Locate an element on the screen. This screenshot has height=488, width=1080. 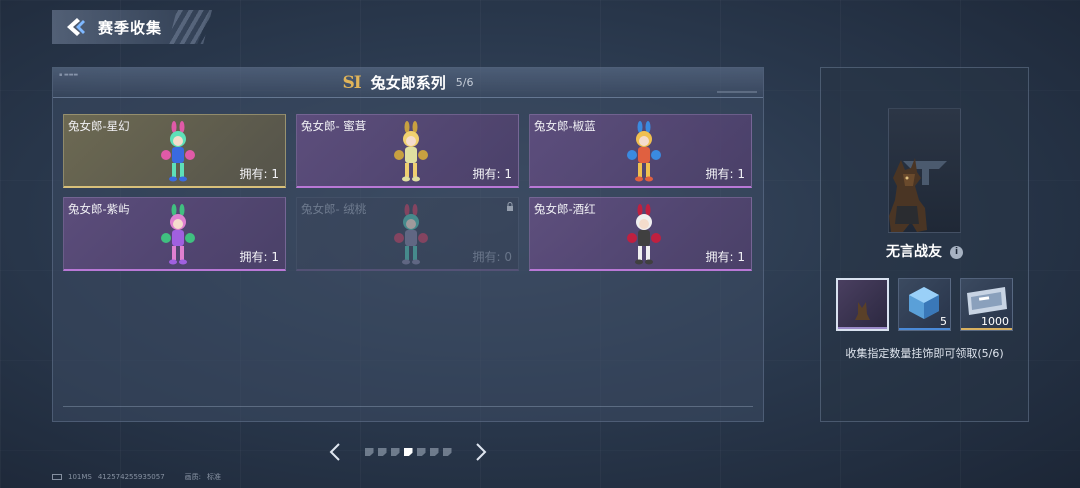
card-name: 兔女郎- 绒桃 is located at coordinates (334, 209).